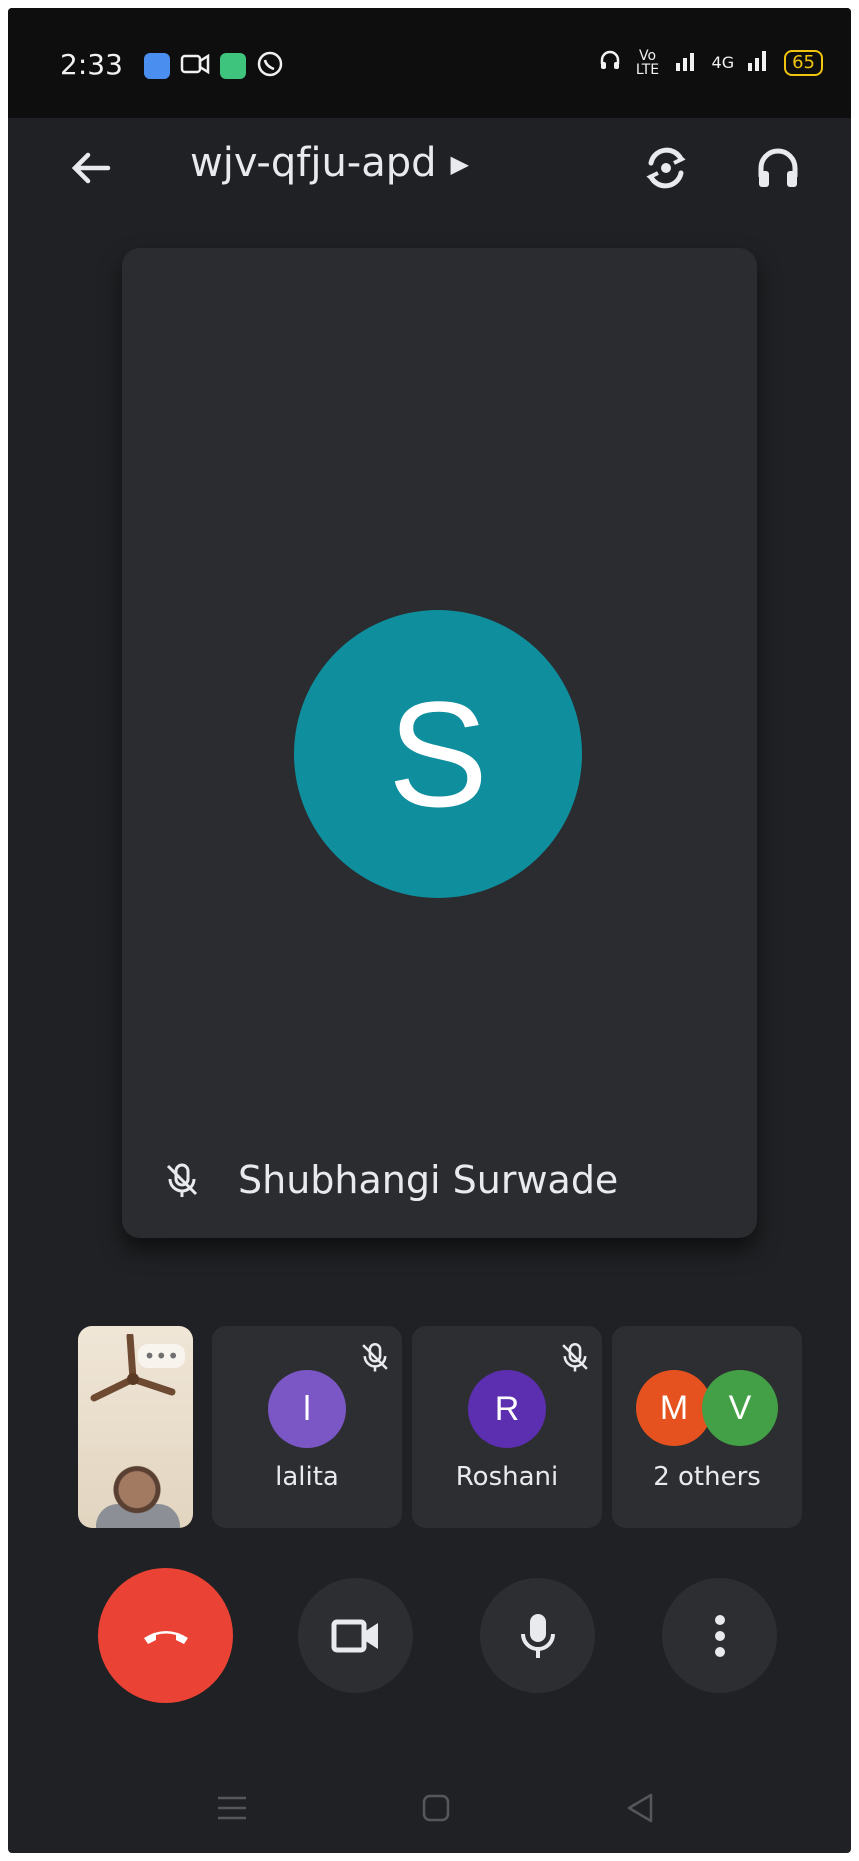  I want to click on more-options-button, so click(719, 1635).